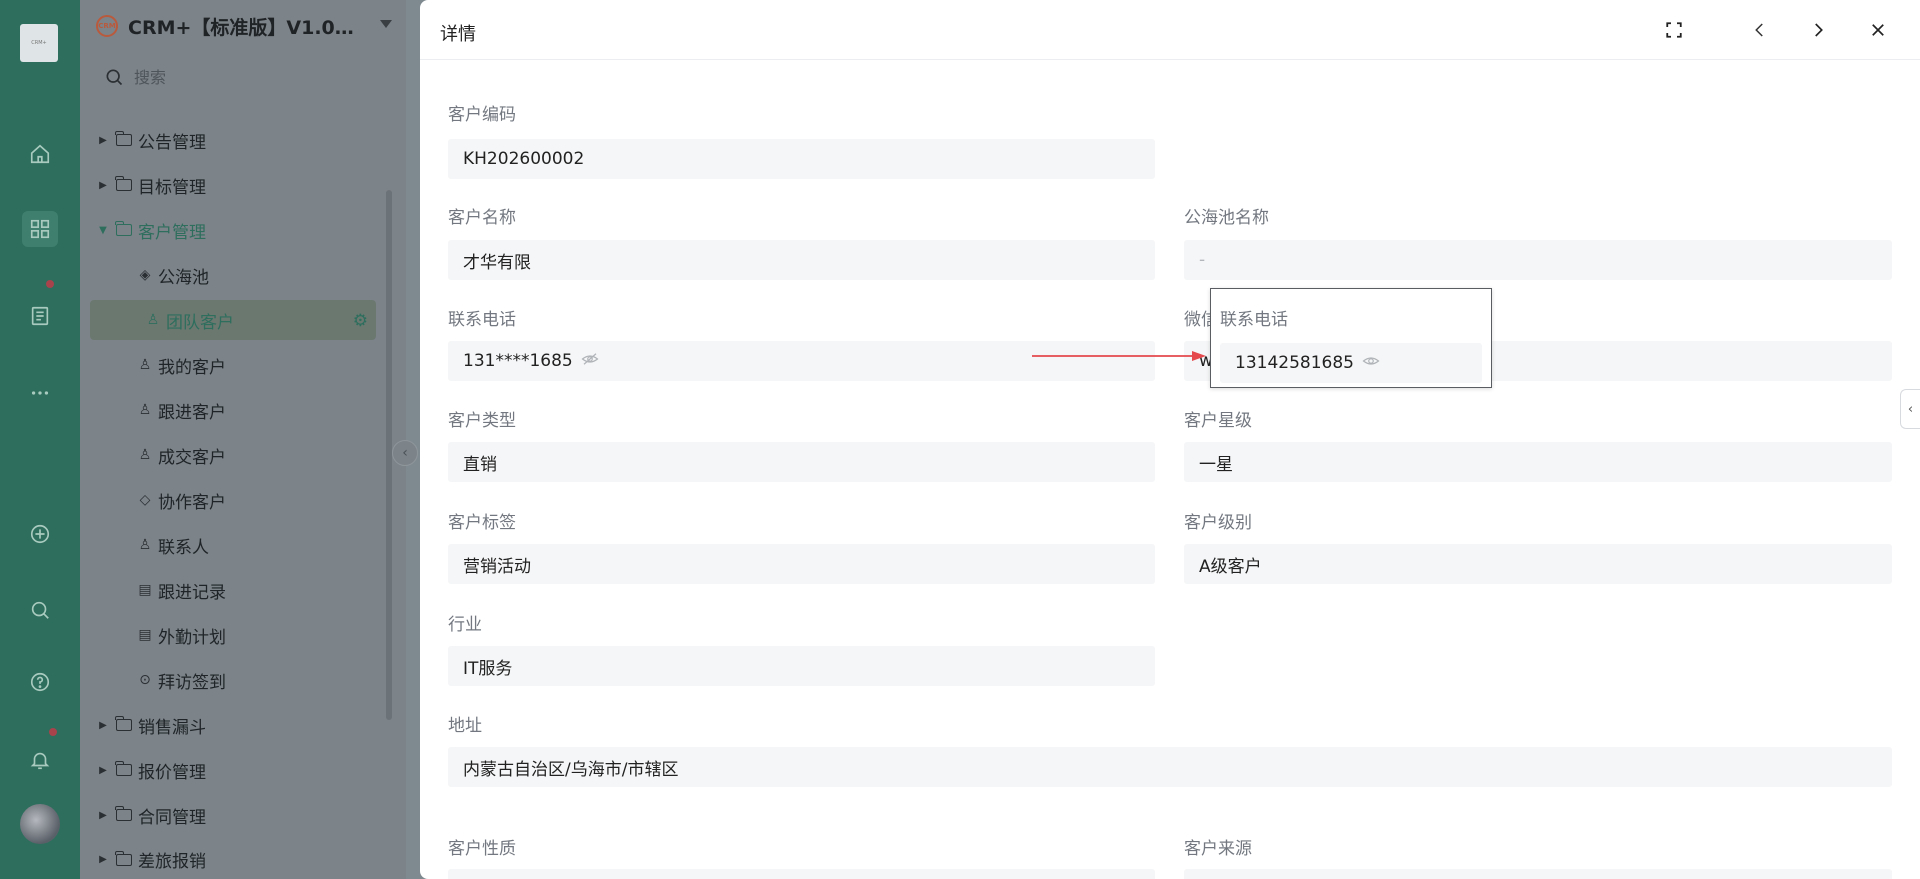  Describe the element at coordinates (1170, 767) in the screenshot. I see `address-value: 内蒙古自治区/乌海市/市辖区` at that location.